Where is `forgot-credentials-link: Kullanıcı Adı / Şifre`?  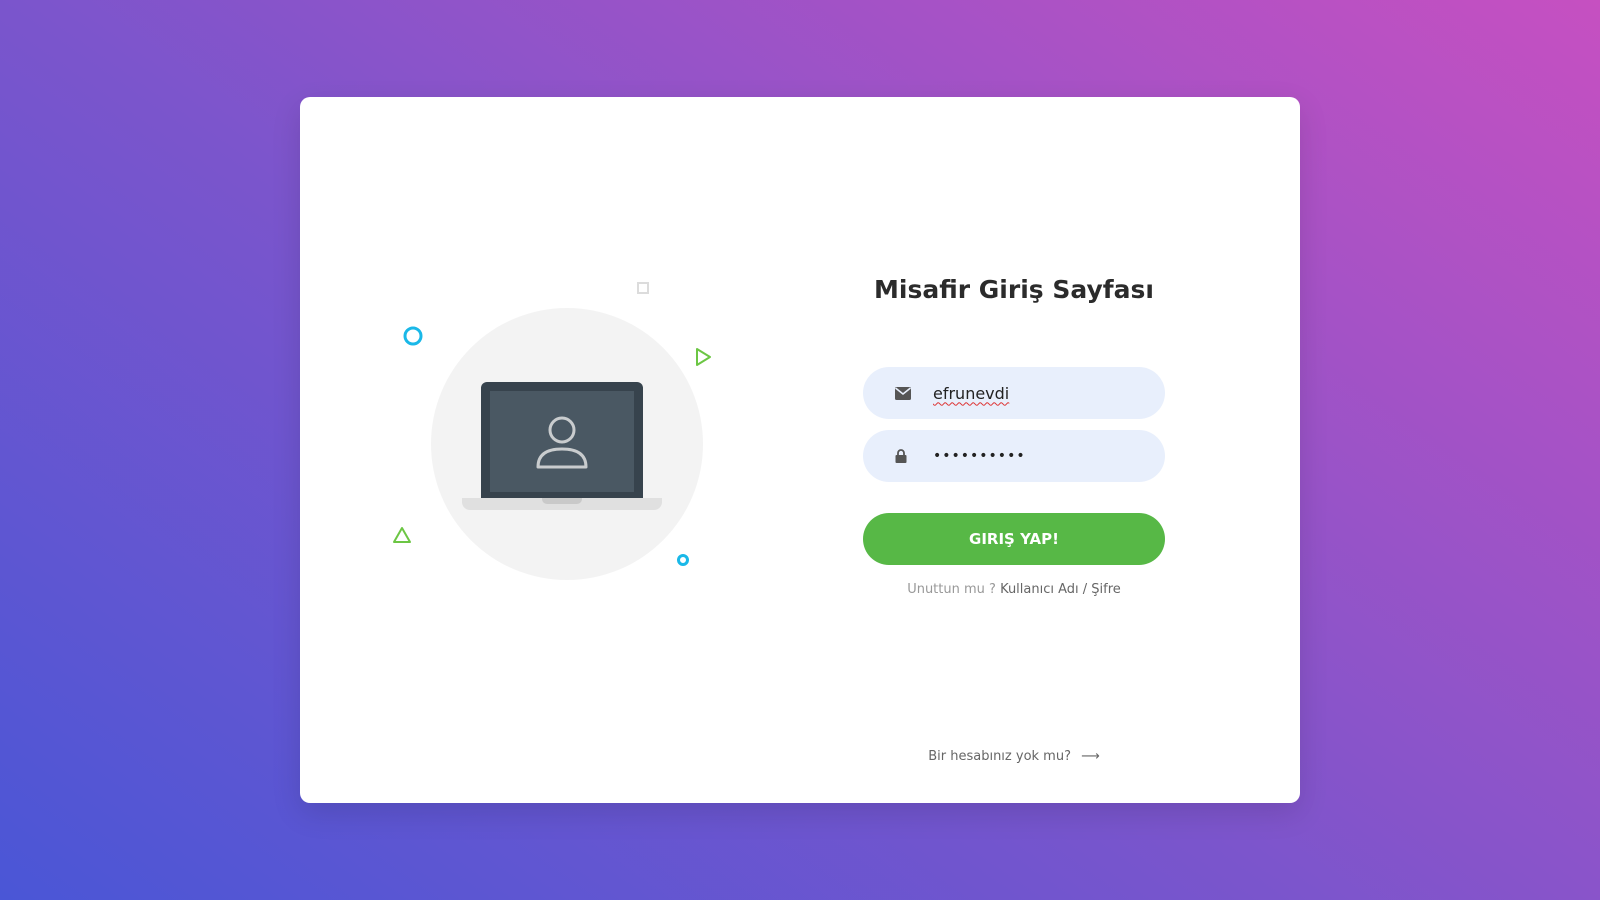 forgot-credentials-link: Kullanıcı Adı / Şifre is located at coordinates (1060, 589).